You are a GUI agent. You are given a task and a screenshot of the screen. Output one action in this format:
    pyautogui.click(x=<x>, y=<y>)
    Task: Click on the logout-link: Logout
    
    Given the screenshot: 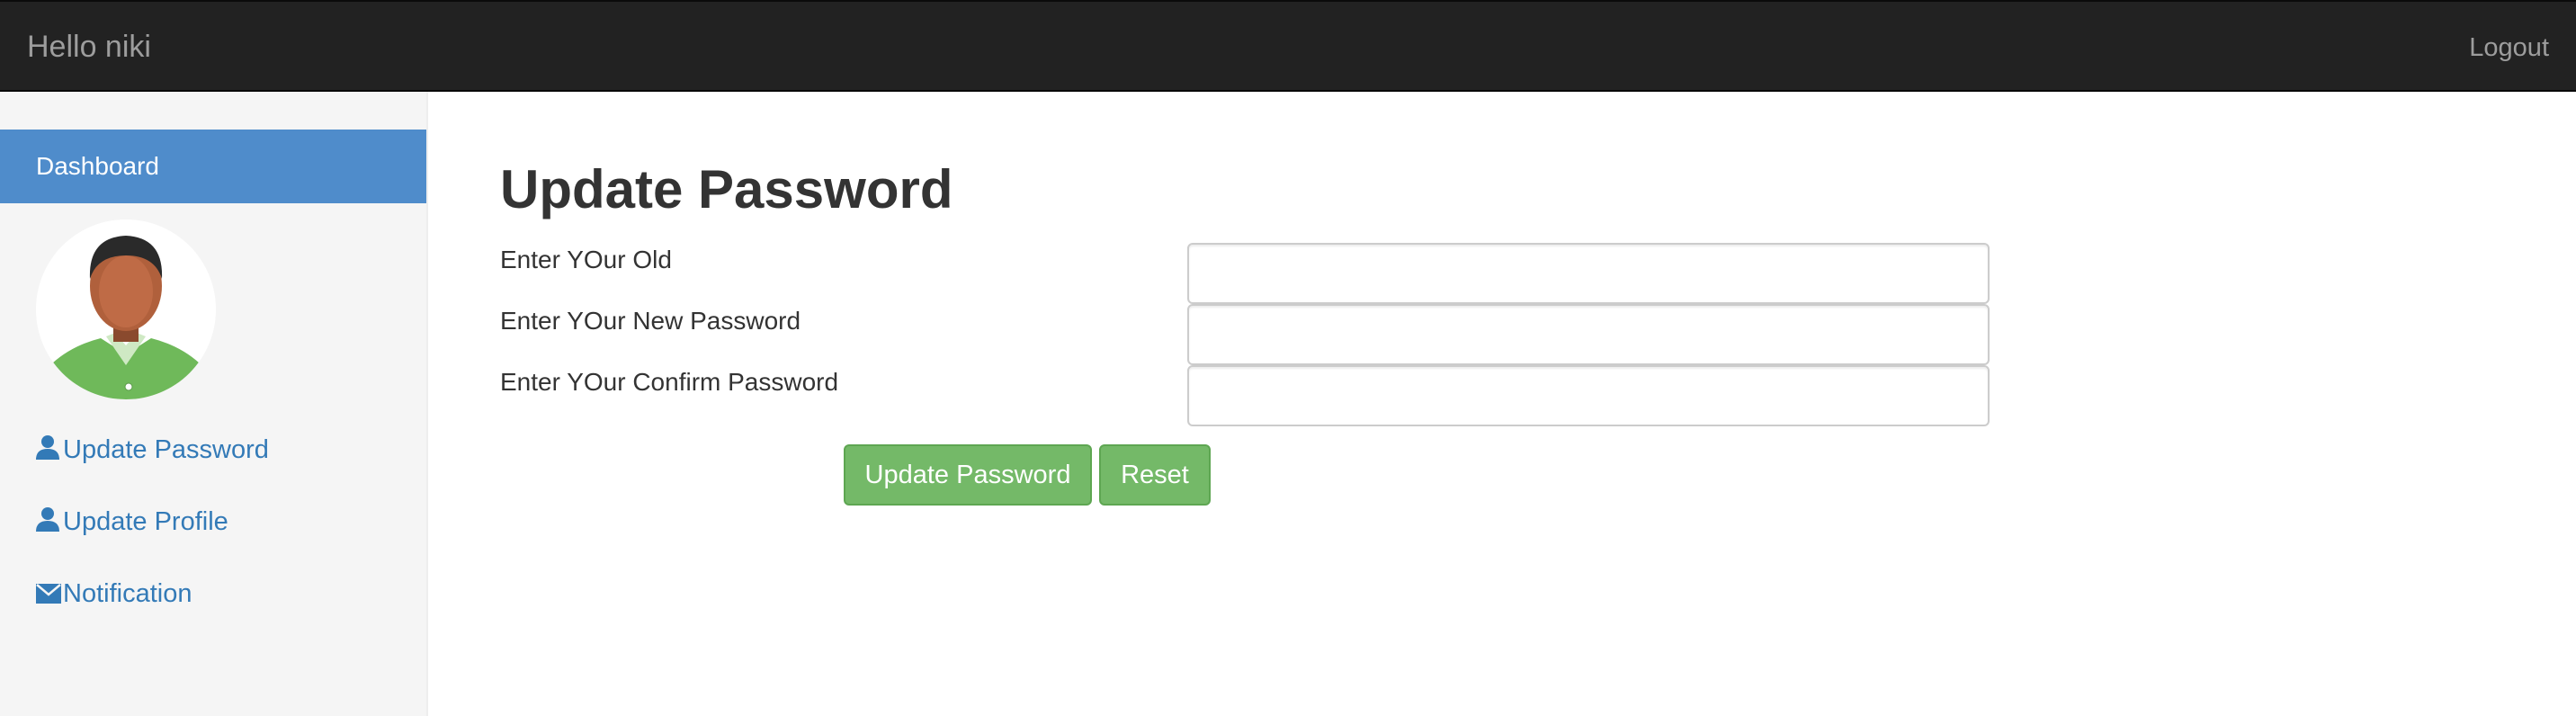 What is the action you would take?
    pyautogui.click(x=2509, y=48)
    